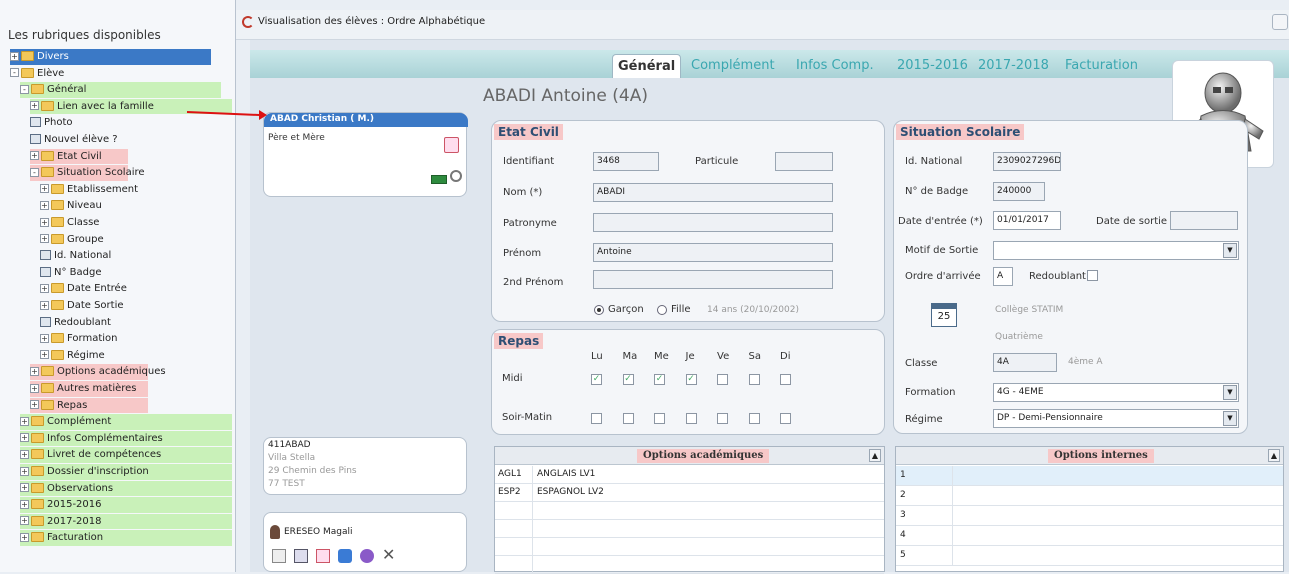 This screenshot has width=1289, height=574. What do you see at coordinates (1089, 536) in the screenshot?
I see `table-row: 4` at bounding box center [1089, 536].